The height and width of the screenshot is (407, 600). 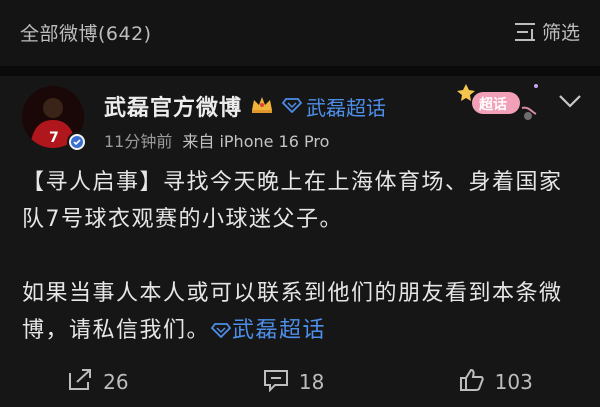 I want to click on super-topic-badge-icon: 超话, so click(x=497, y=100).